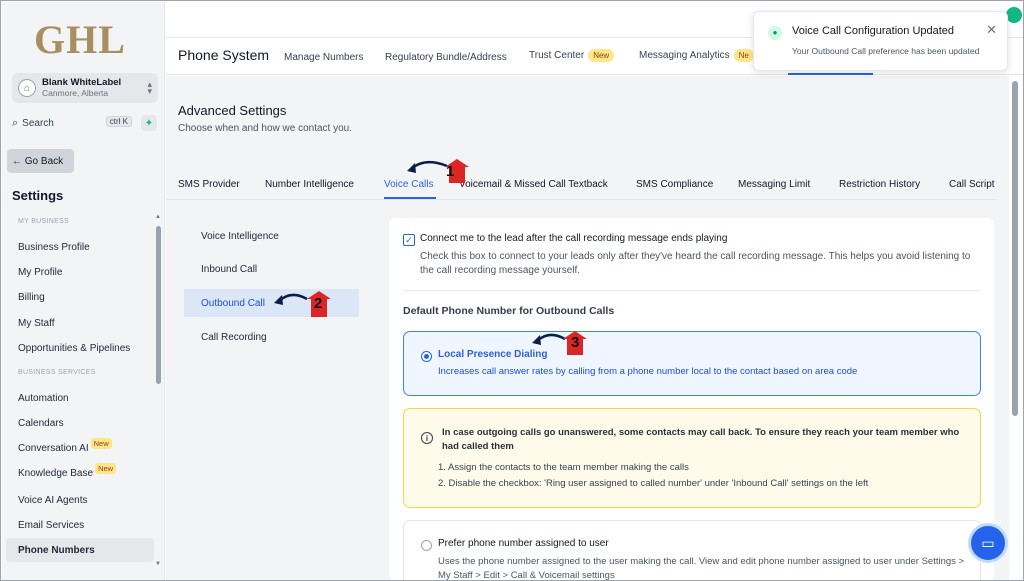 The width and height of the screenshot is (1024, 581). Describe the element at coordinates (426, 545) in the screenshot. I see `user-number-radio` at that location.